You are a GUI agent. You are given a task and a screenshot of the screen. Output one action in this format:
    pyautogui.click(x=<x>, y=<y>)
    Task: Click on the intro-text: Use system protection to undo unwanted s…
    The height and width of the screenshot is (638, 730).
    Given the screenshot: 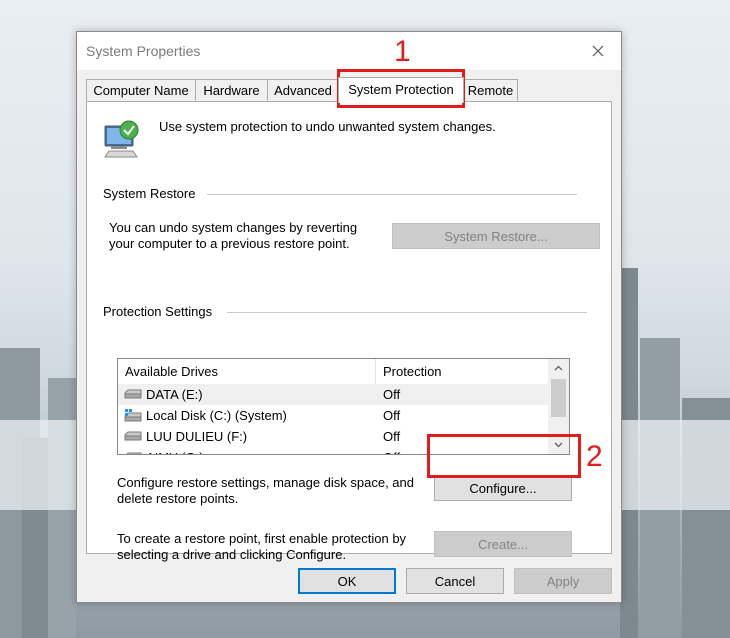 What is the action you would take?
    pyautogui.click(x=327, y=126)
    